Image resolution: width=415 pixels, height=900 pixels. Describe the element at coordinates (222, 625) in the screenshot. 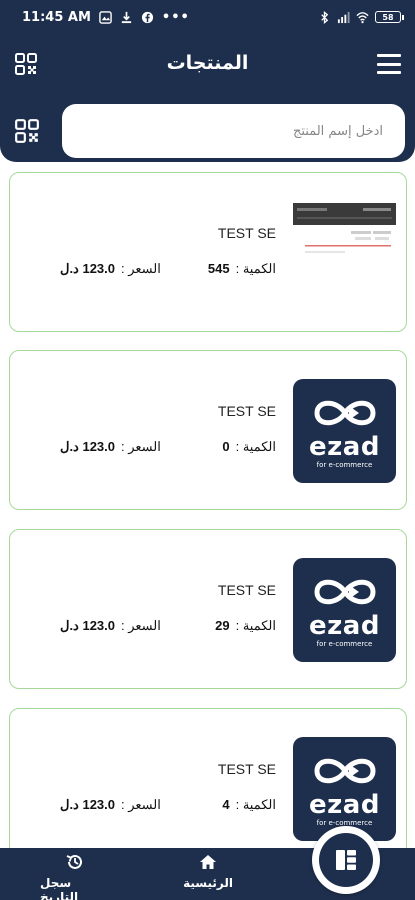

I see `quantity-value: 29` at that location.